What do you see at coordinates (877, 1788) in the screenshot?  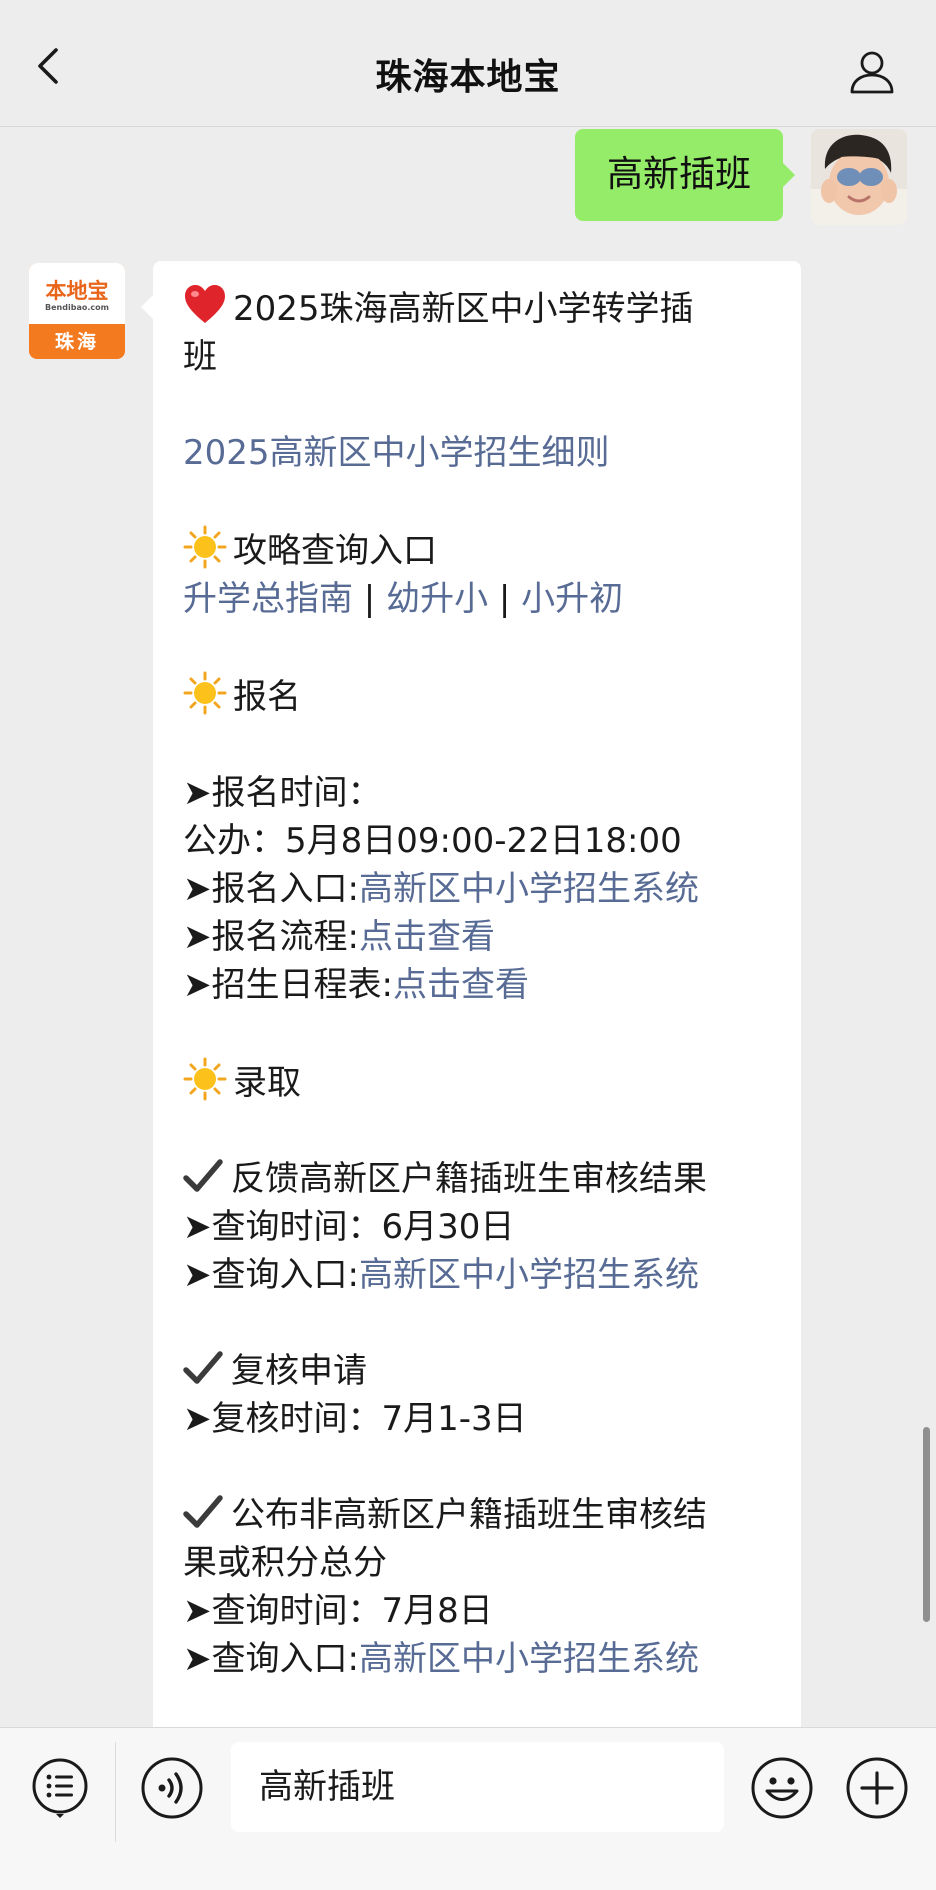 I see `plus-icon` at bounding box center [877, 1788].